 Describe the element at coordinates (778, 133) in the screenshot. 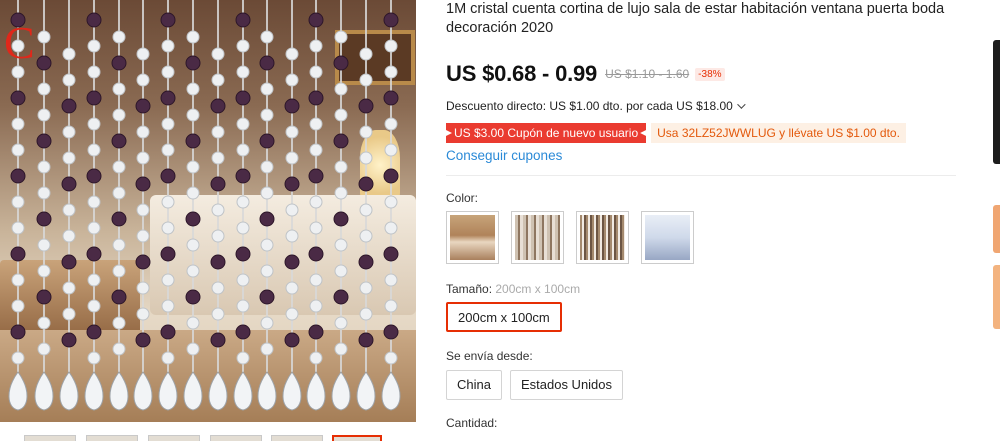

I see `coupon-code-promo: Usa 32LZ52JWWLUG y llévate US $1.00 dto.` at that location.